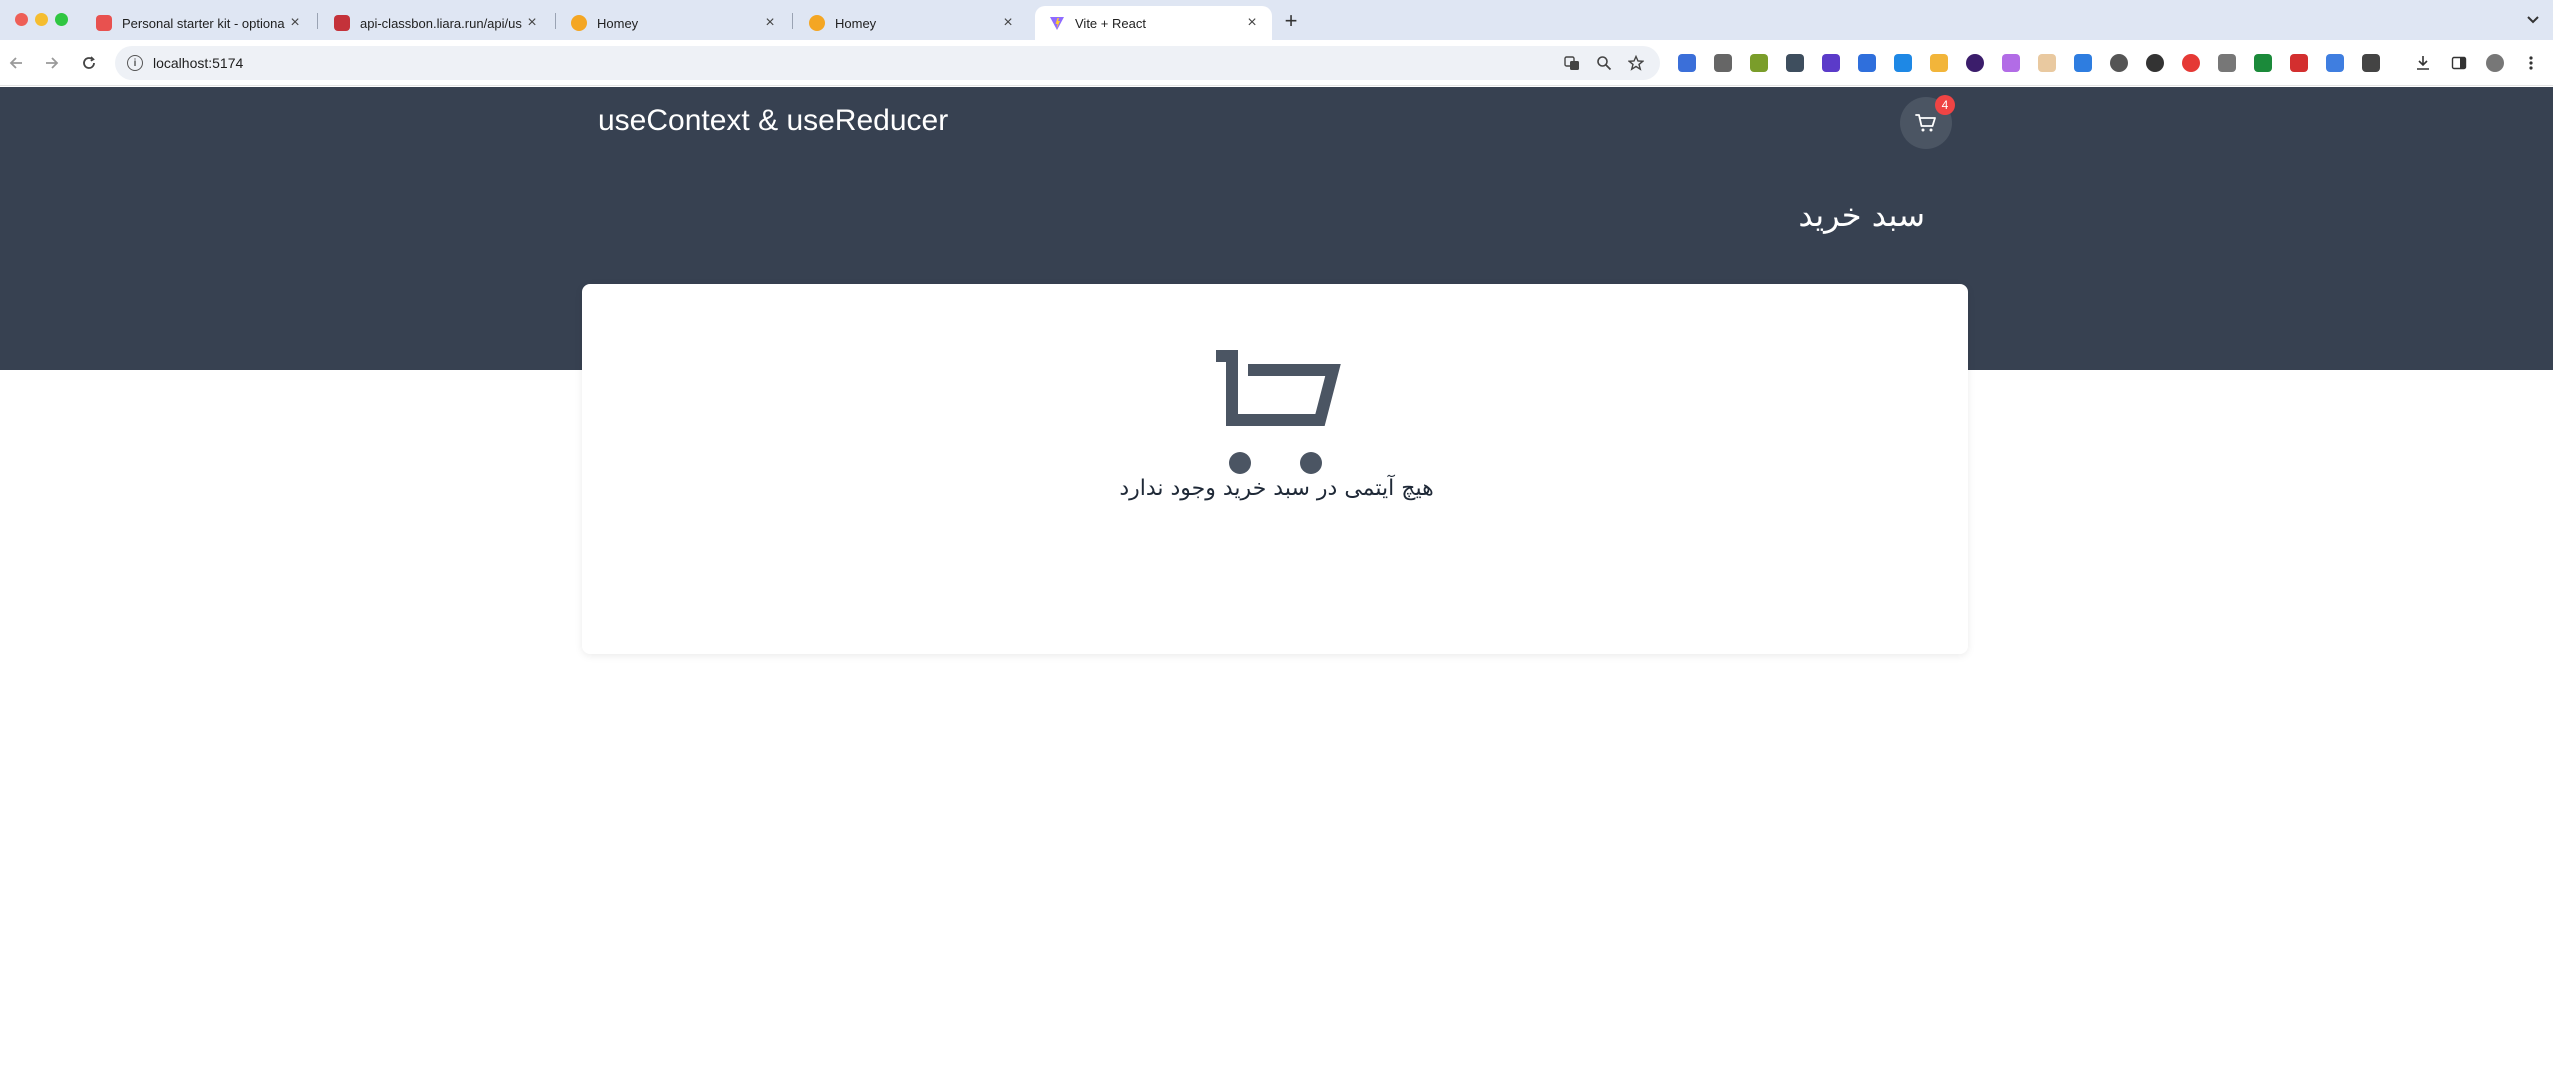 This screenshot has width=2553, height=1080. Describe the element at coordinates (2495, 63) in the screenshot. I see `profile-avatar-icon` at that location.